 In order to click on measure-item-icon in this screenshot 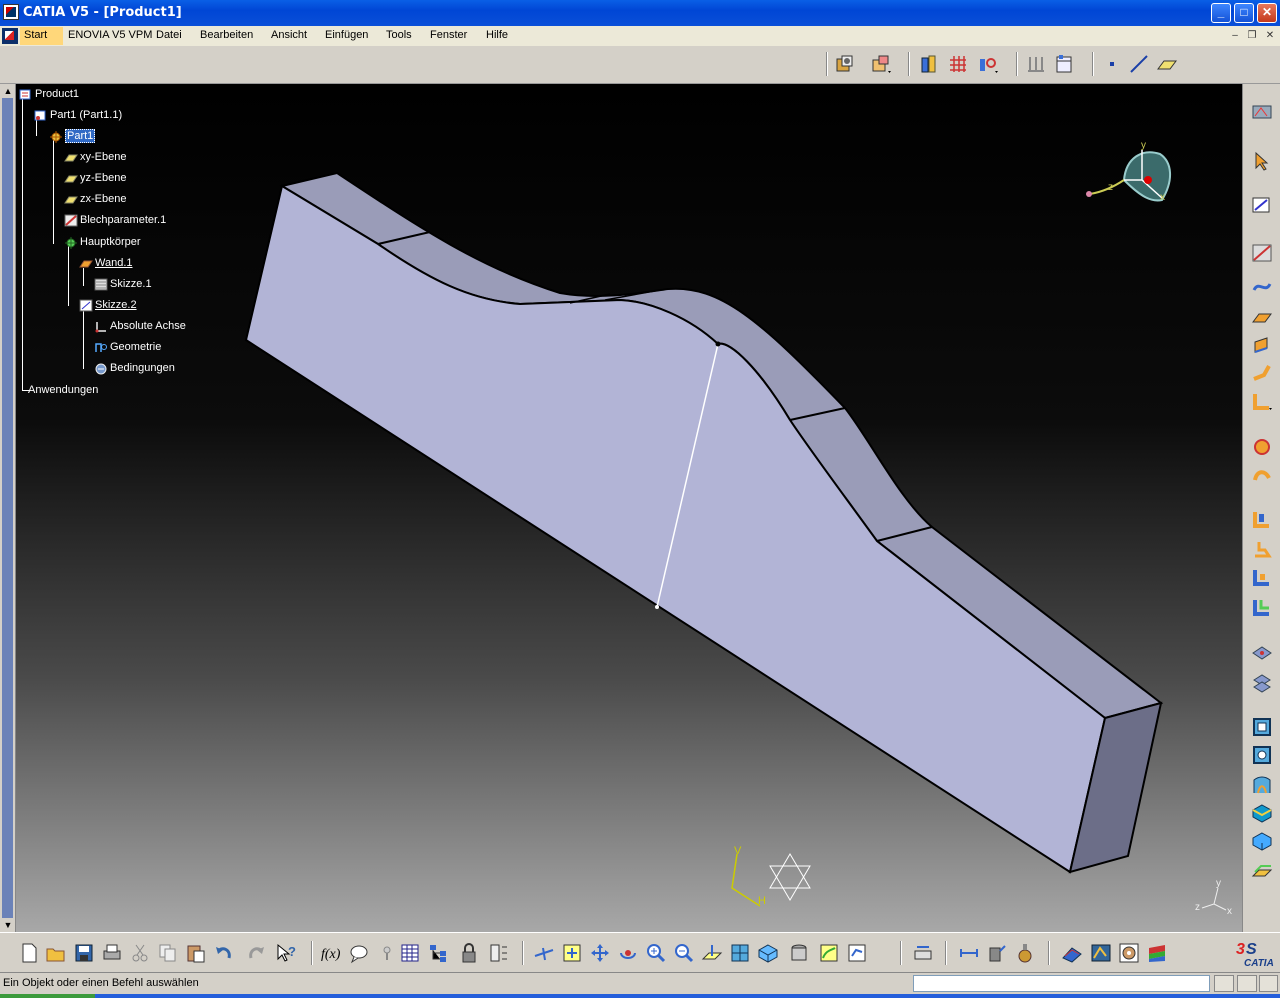, I will do `click(969, 953)`.